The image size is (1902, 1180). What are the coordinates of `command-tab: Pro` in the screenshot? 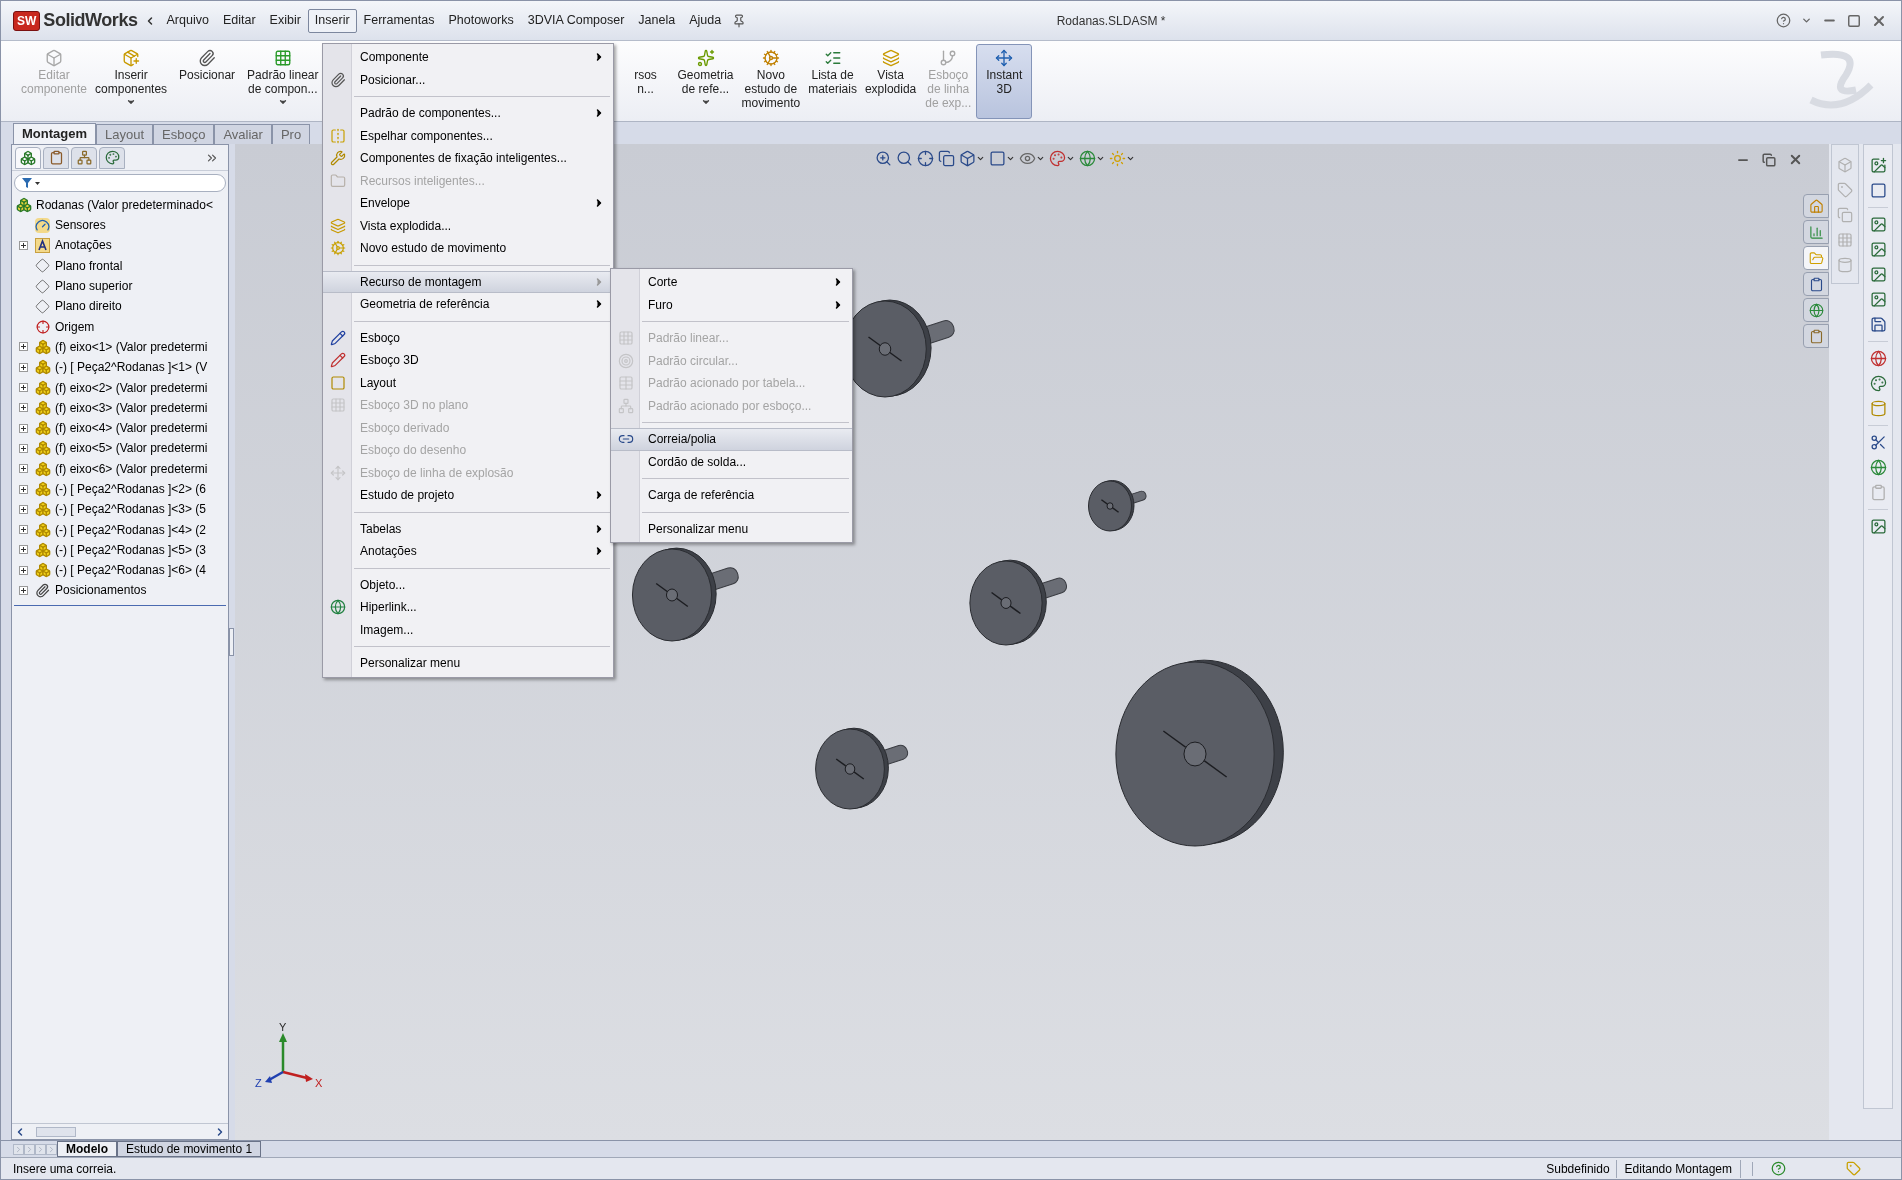 It's located at (291, 134).